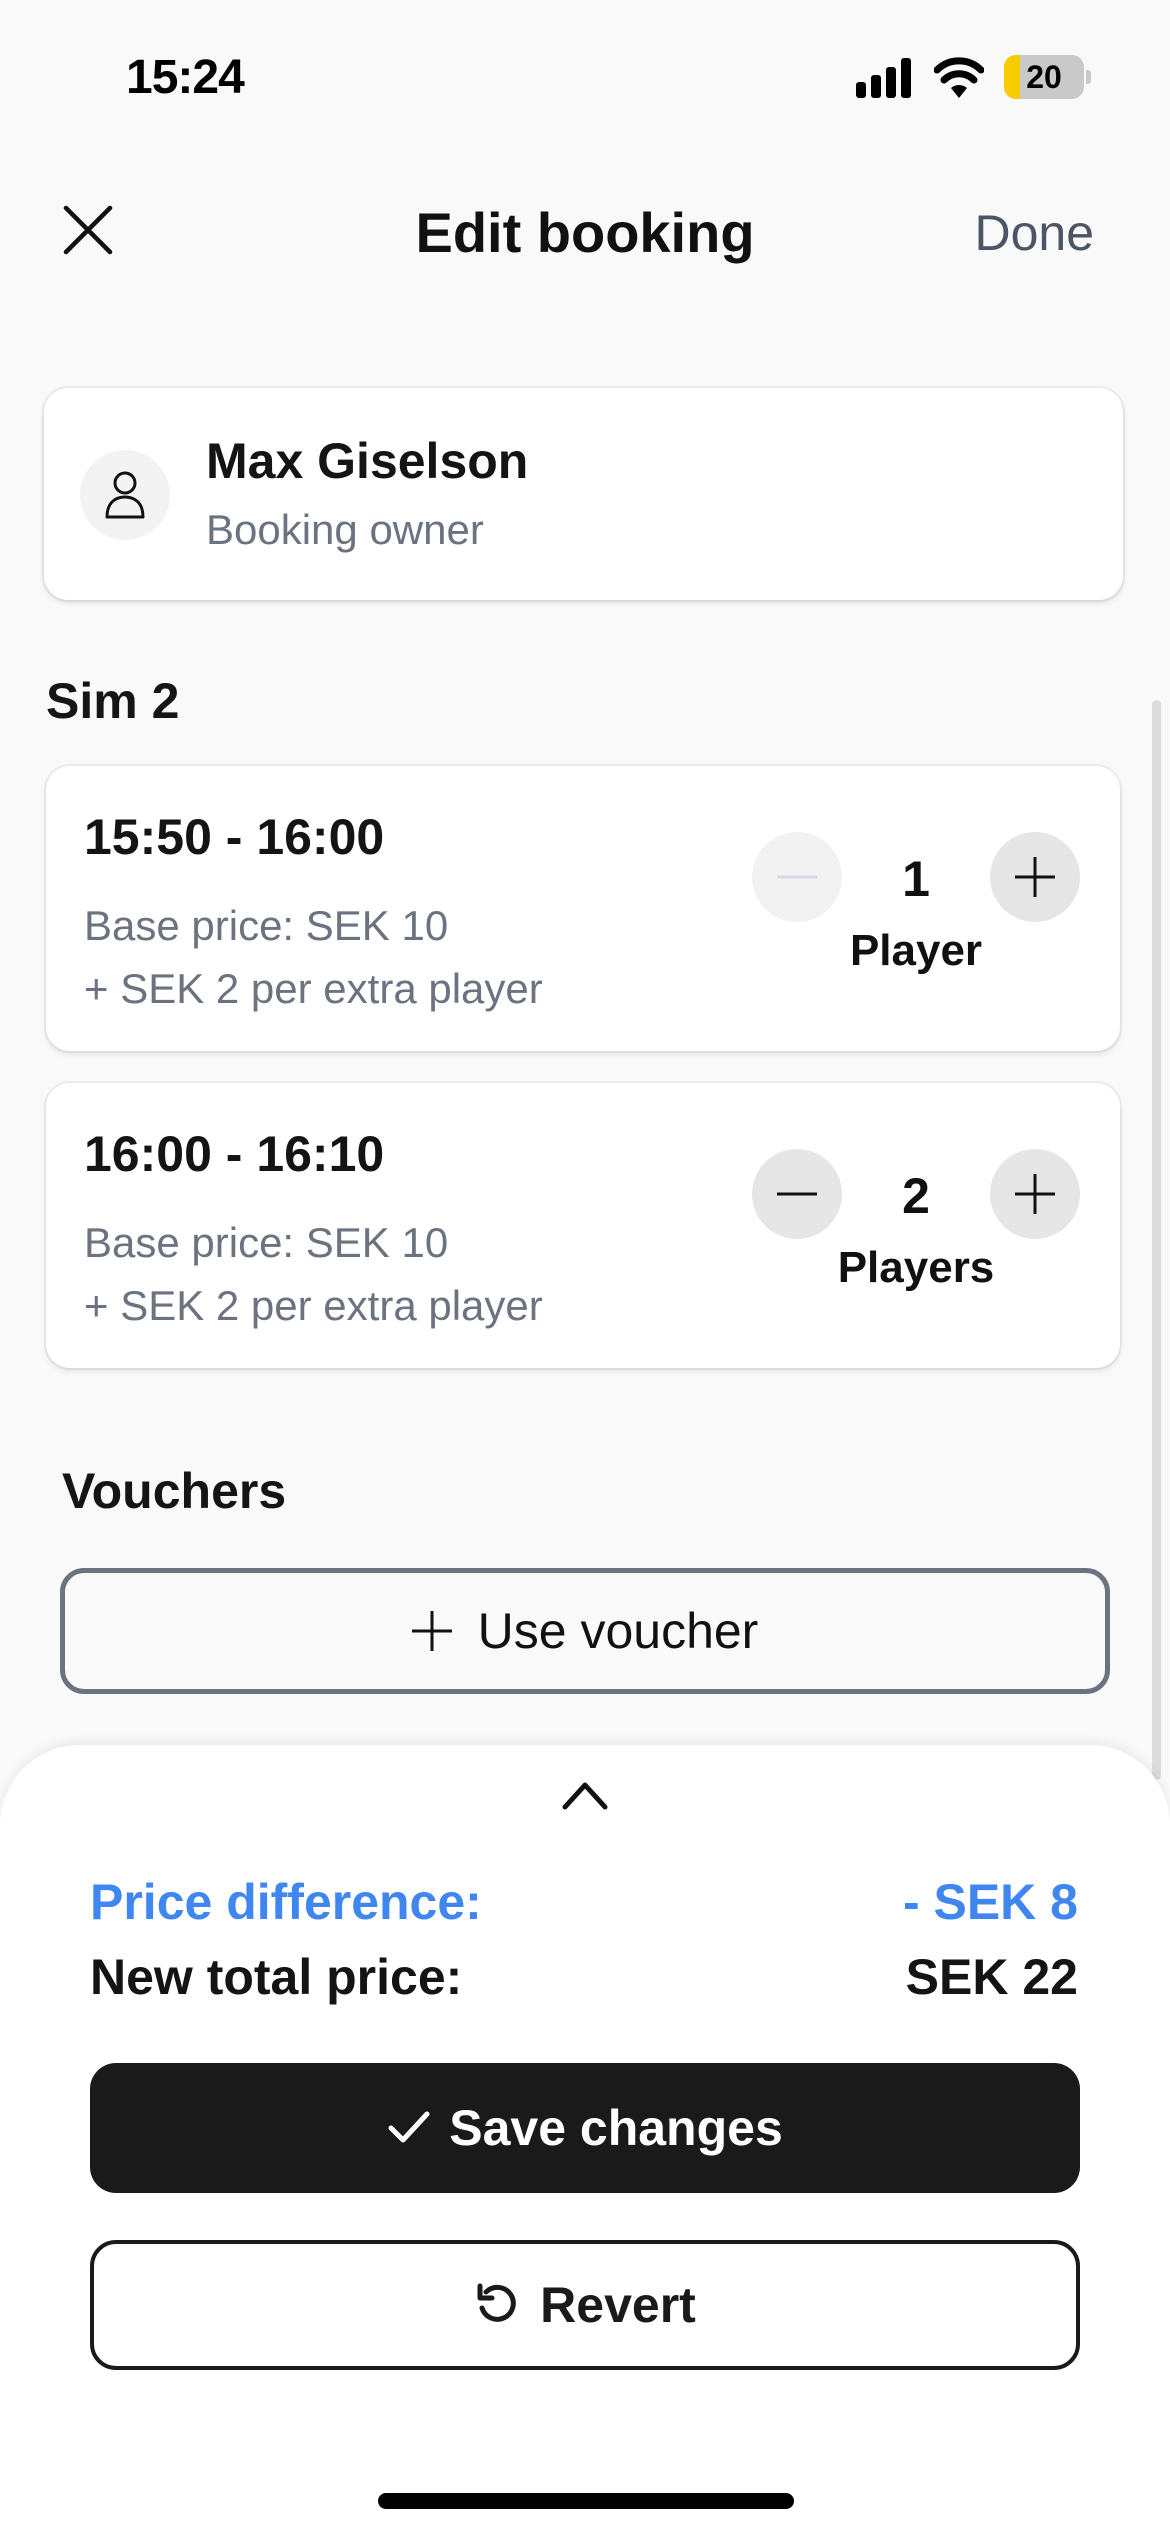 Image resolution: width=1170 pixels, height=2532 pixels. Describe the element at coordinates (618, 2305) in the screenshot. I see `revert-label: Revert` at that location.